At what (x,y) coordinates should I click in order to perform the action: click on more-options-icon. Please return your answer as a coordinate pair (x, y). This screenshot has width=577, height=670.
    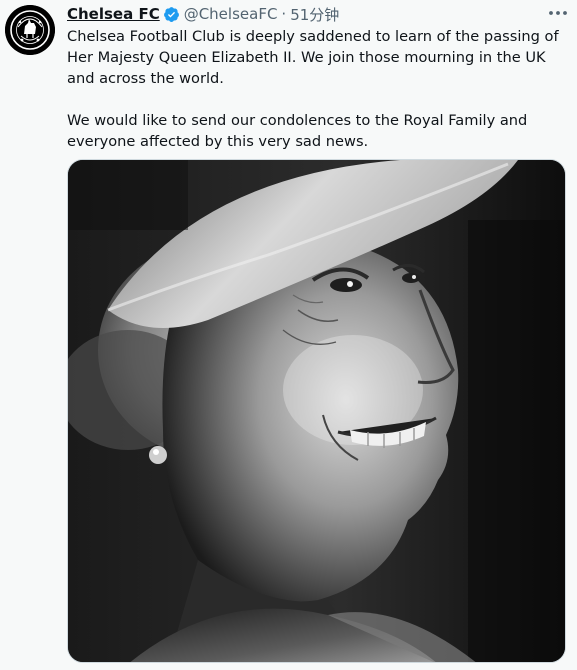
    Looking at the image, I should click on (558, 13).